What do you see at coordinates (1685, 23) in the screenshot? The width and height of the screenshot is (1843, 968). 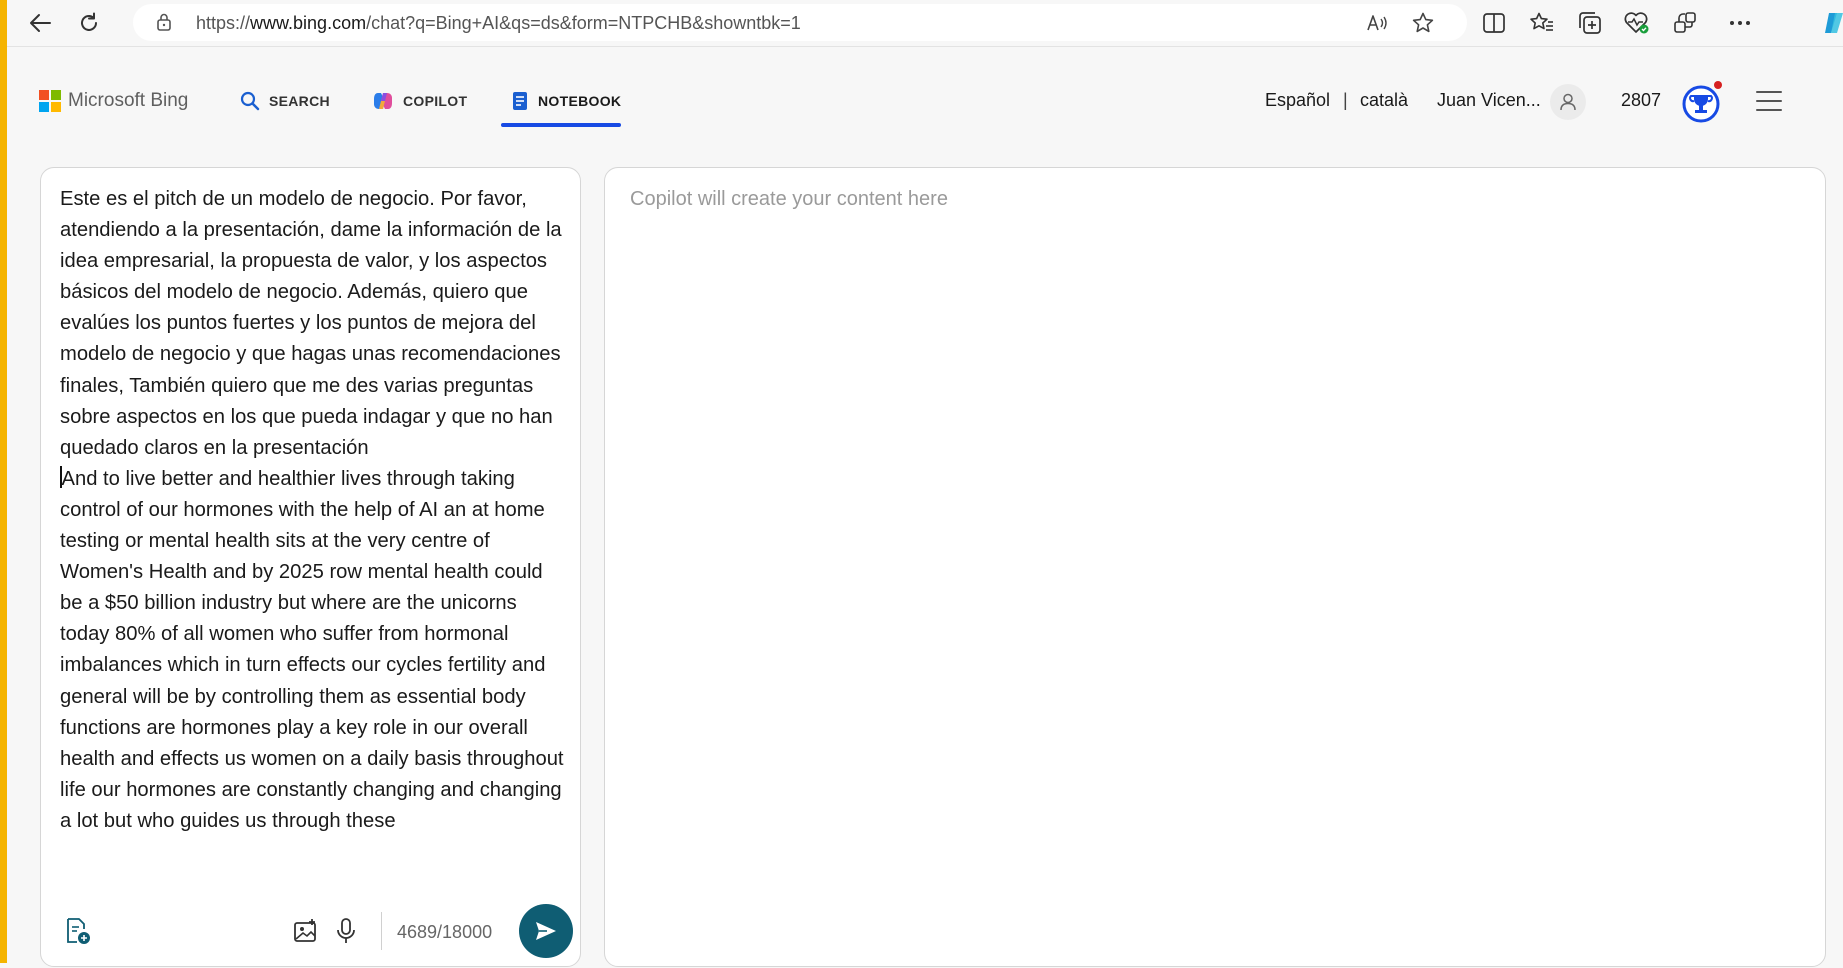 I see `extensions-icon` at bounding box center [1685, 23].